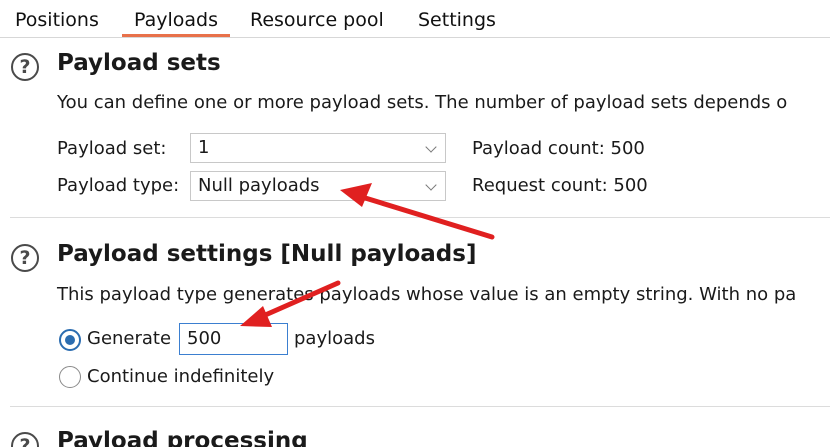  I want to click on generate-label: Generate, so click(129, 338).